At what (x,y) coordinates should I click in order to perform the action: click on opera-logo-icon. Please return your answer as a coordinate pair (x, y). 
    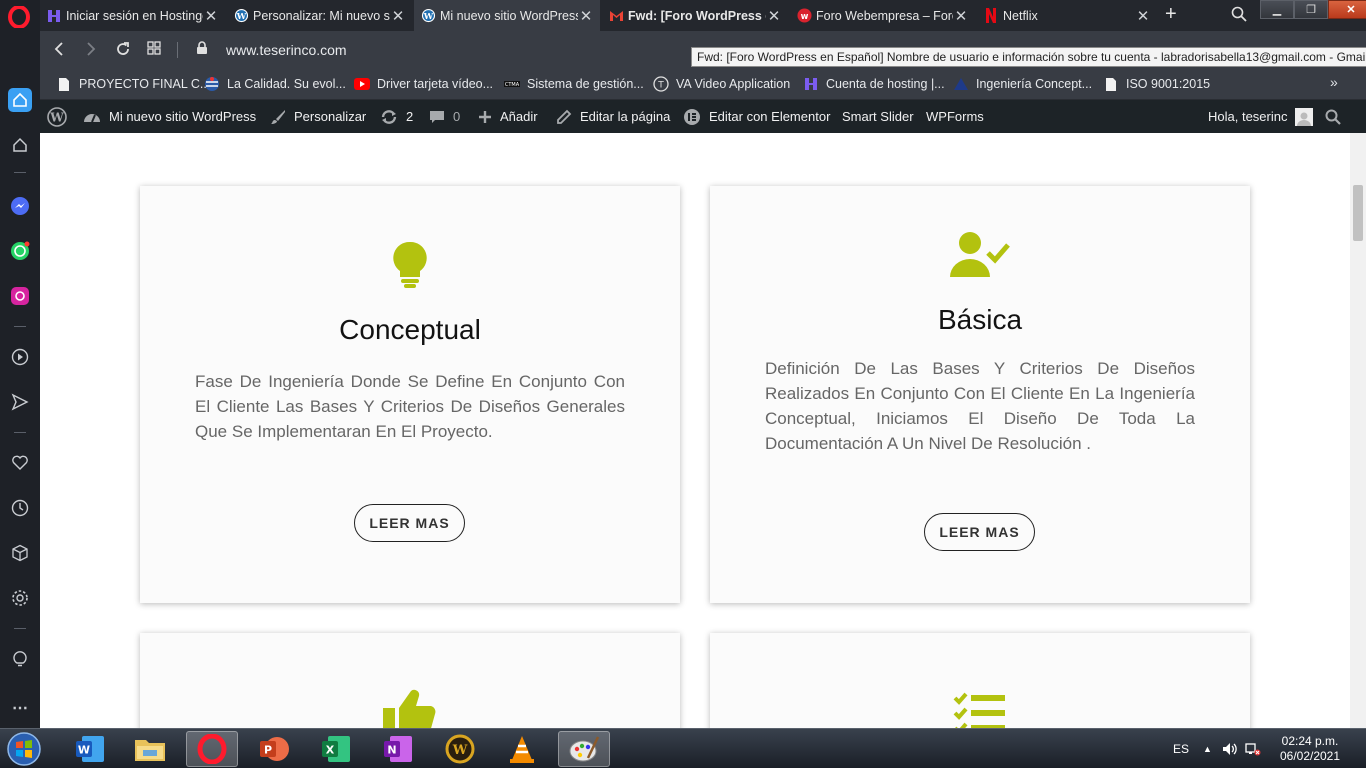
    Looking at the image, I should click on (19, 17).